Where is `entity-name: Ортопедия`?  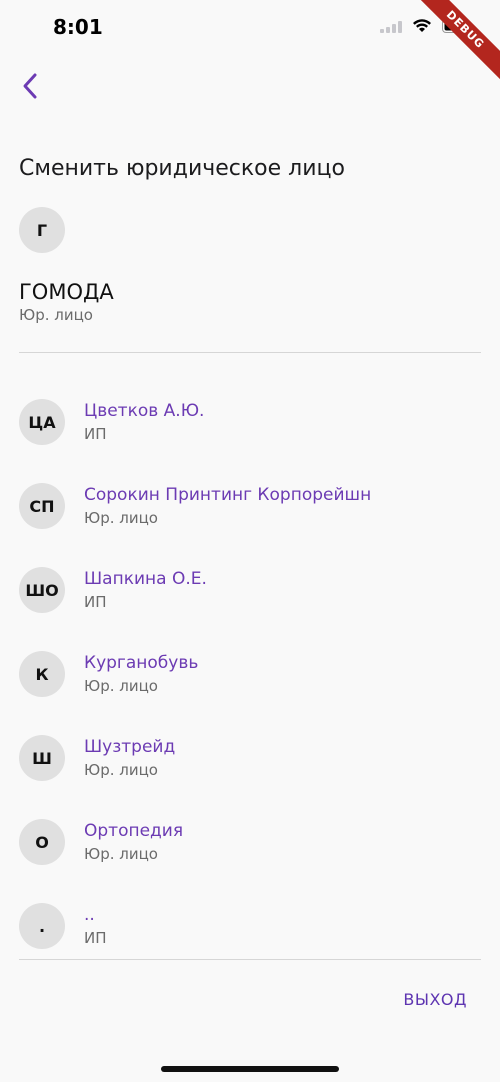 entity-name: Ортопедия is located at coordinates (134, 831).